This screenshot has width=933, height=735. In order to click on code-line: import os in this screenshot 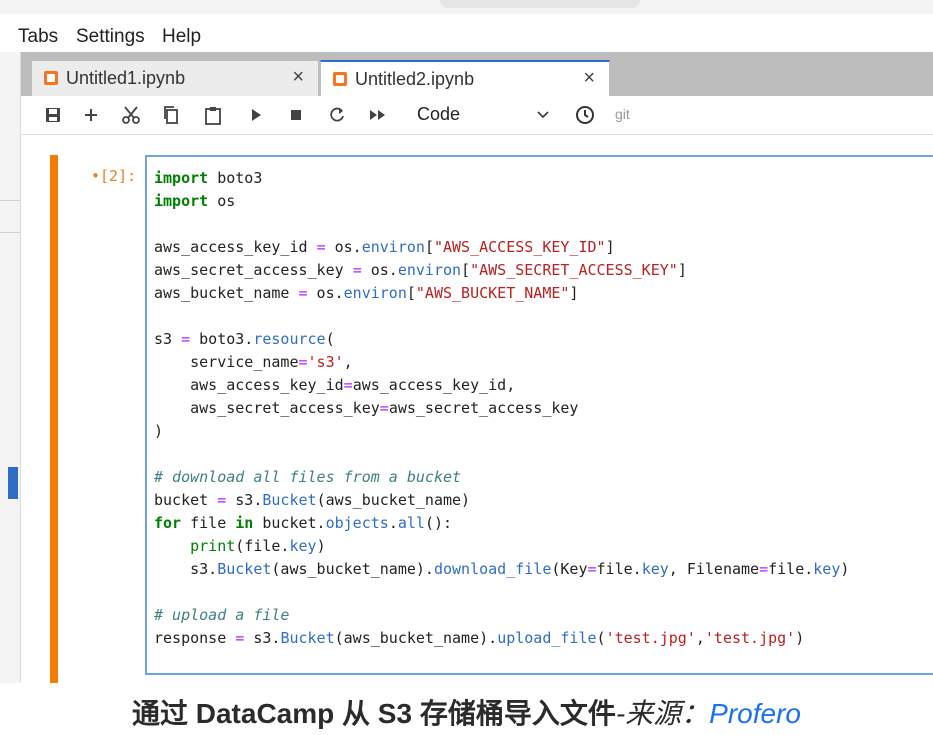, I will do `click(195, 201)`.